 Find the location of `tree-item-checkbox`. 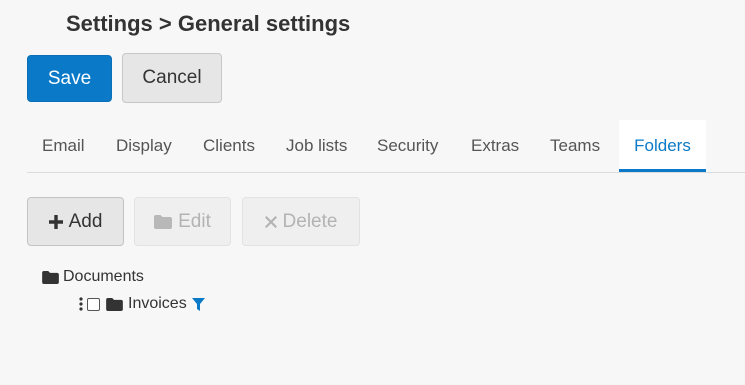

tree-item-checkbox is located at coordinates (93, 304).